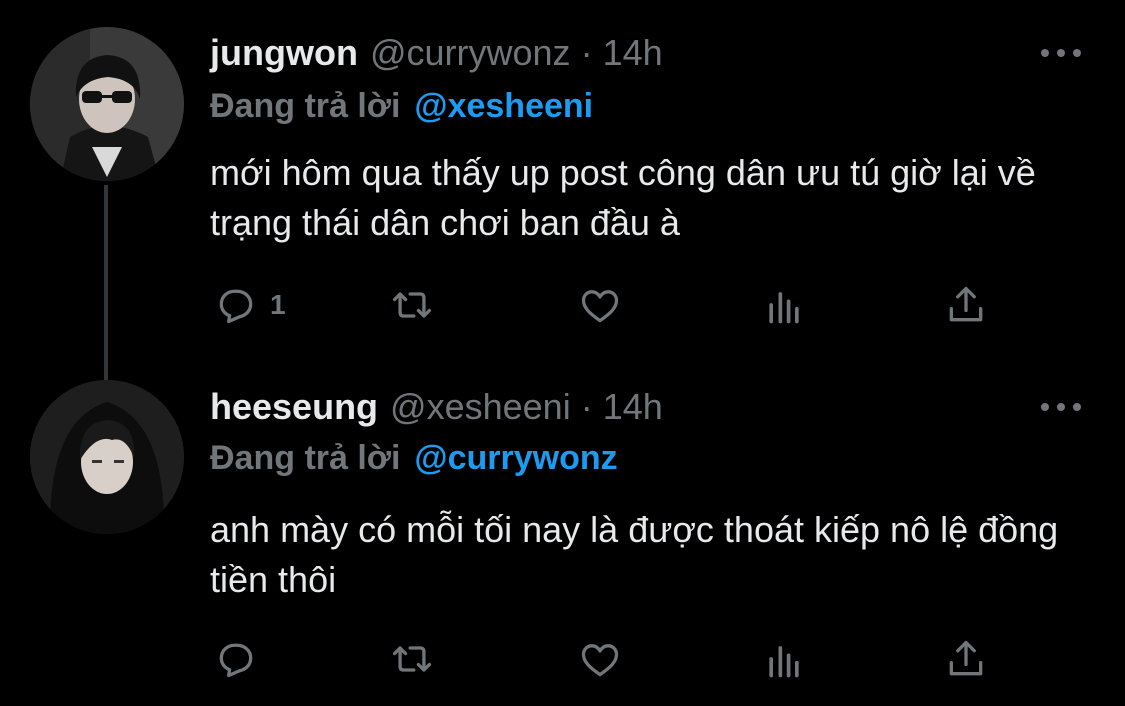  I want to click on thread-line, so click(106, 282).